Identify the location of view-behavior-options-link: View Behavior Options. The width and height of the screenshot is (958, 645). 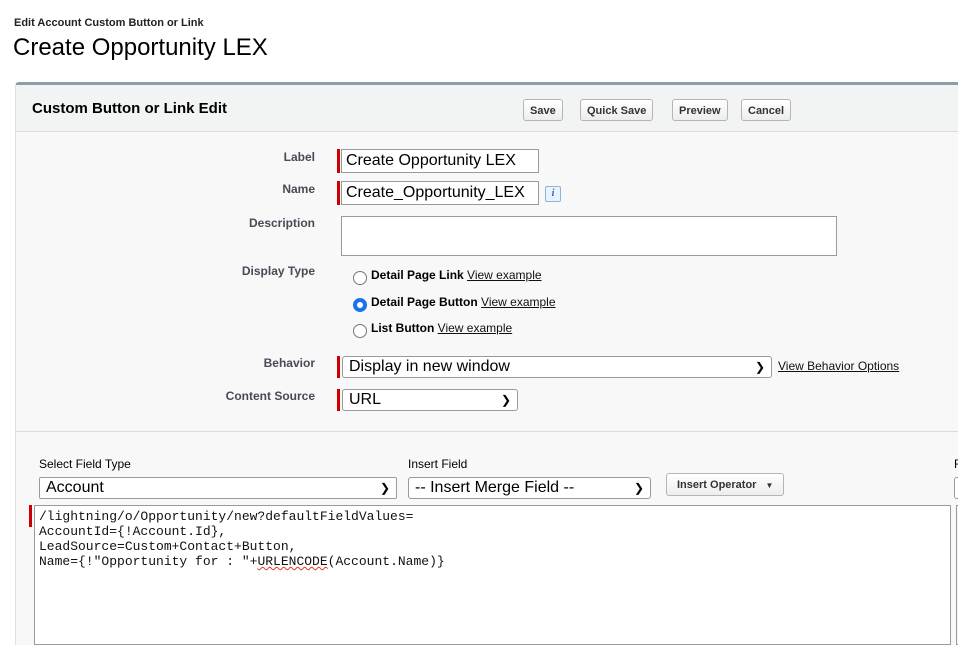
(838, 366).